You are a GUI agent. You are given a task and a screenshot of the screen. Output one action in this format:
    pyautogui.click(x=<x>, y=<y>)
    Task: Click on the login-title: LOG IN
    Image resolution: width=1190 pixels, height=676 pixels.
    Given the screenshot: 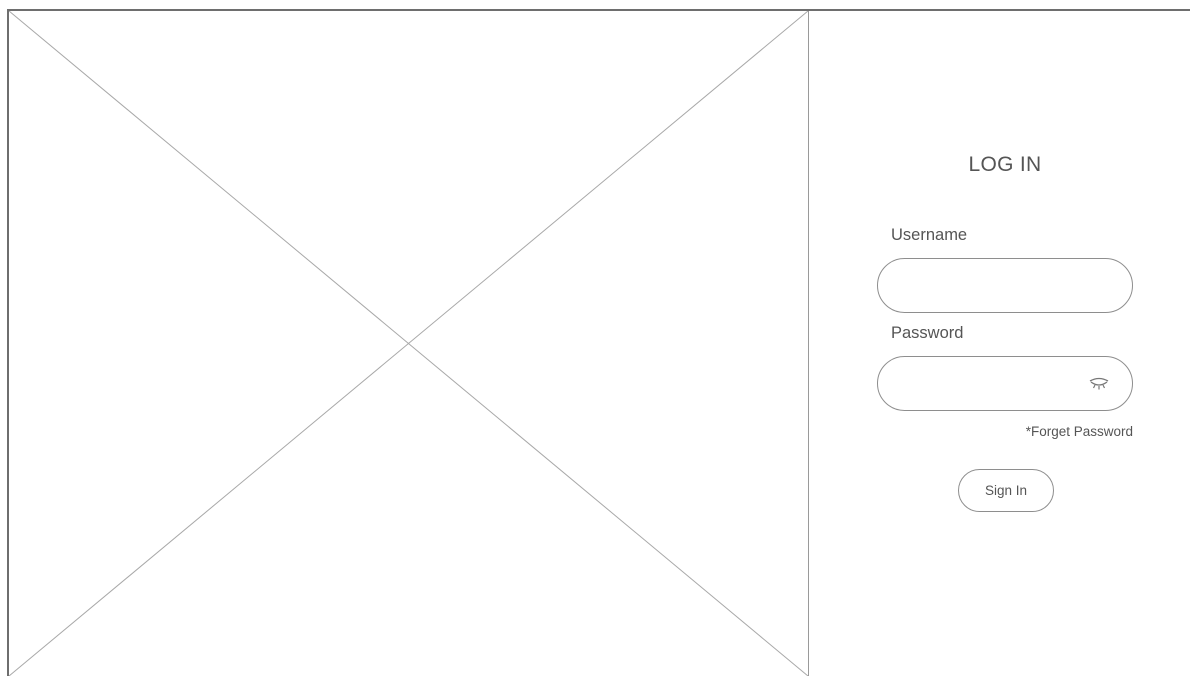 What is the action you would take?
    pyautogui.click(x=1005, y=164)
    